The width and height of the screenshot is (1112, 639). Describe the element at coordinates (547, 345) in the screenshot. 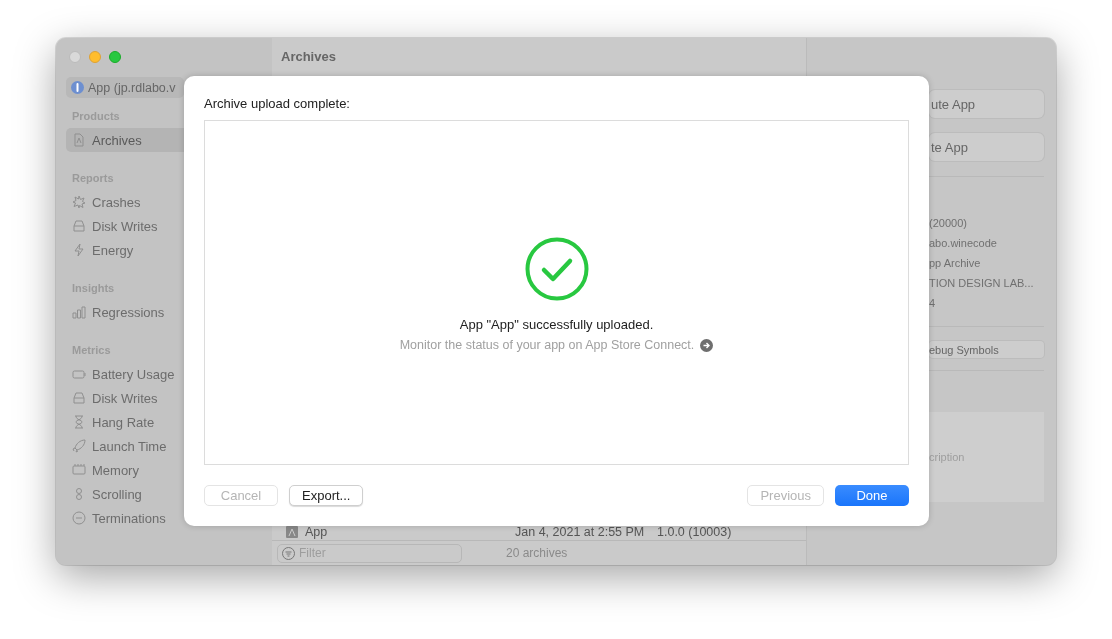

I see `status-link: Monitor the status of your app on App Store Connect.` at that location.